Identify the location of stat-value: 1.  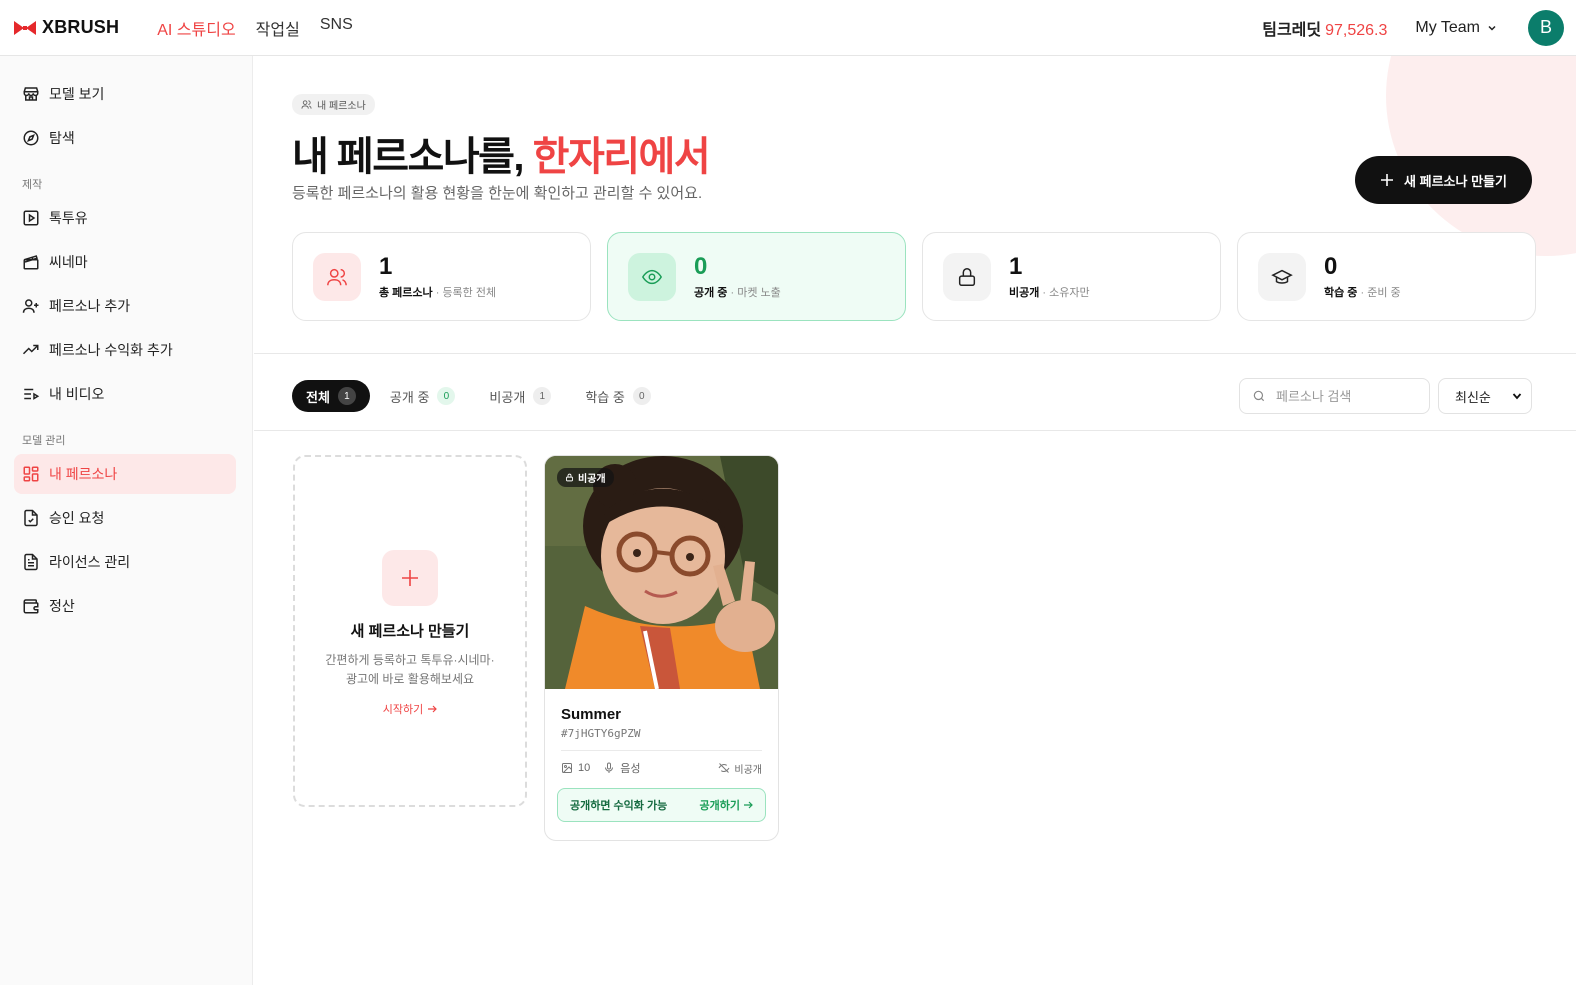
(386, 266).